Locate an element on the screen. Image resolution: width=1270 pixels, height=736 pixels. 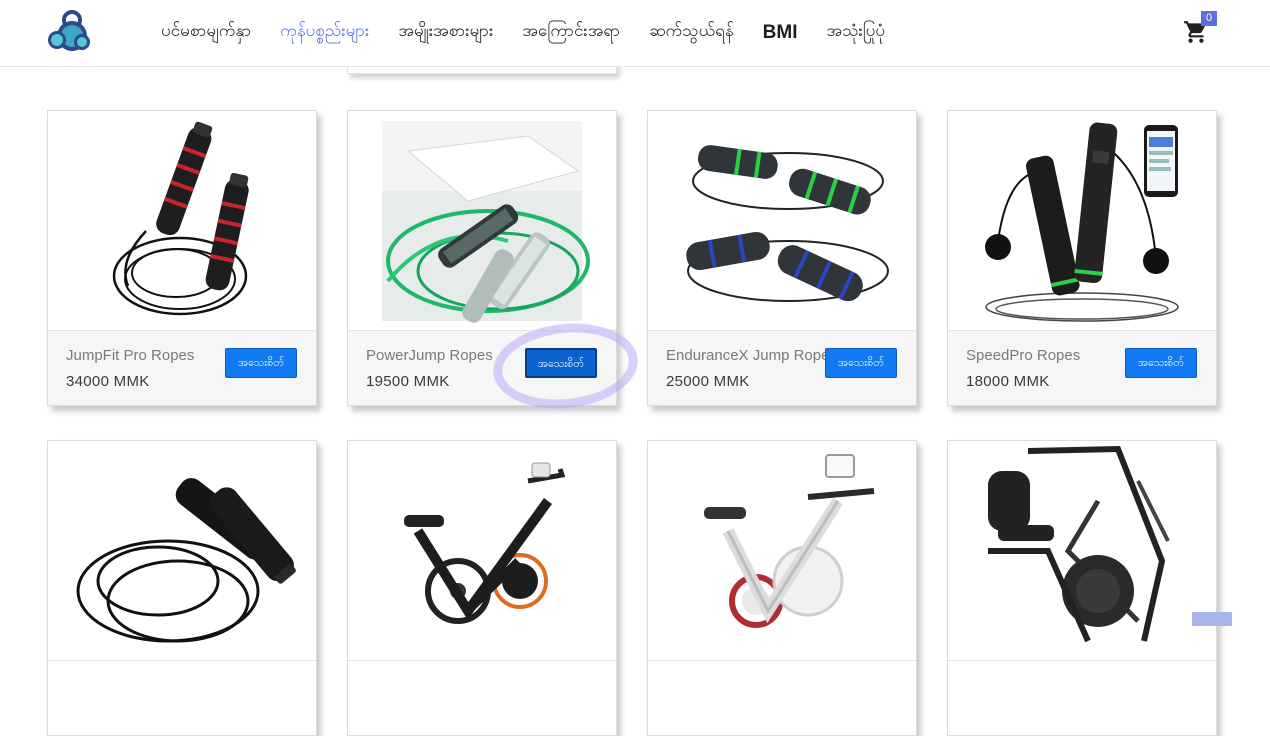
jump-rope-black-image is located at coordinates (186, 560).